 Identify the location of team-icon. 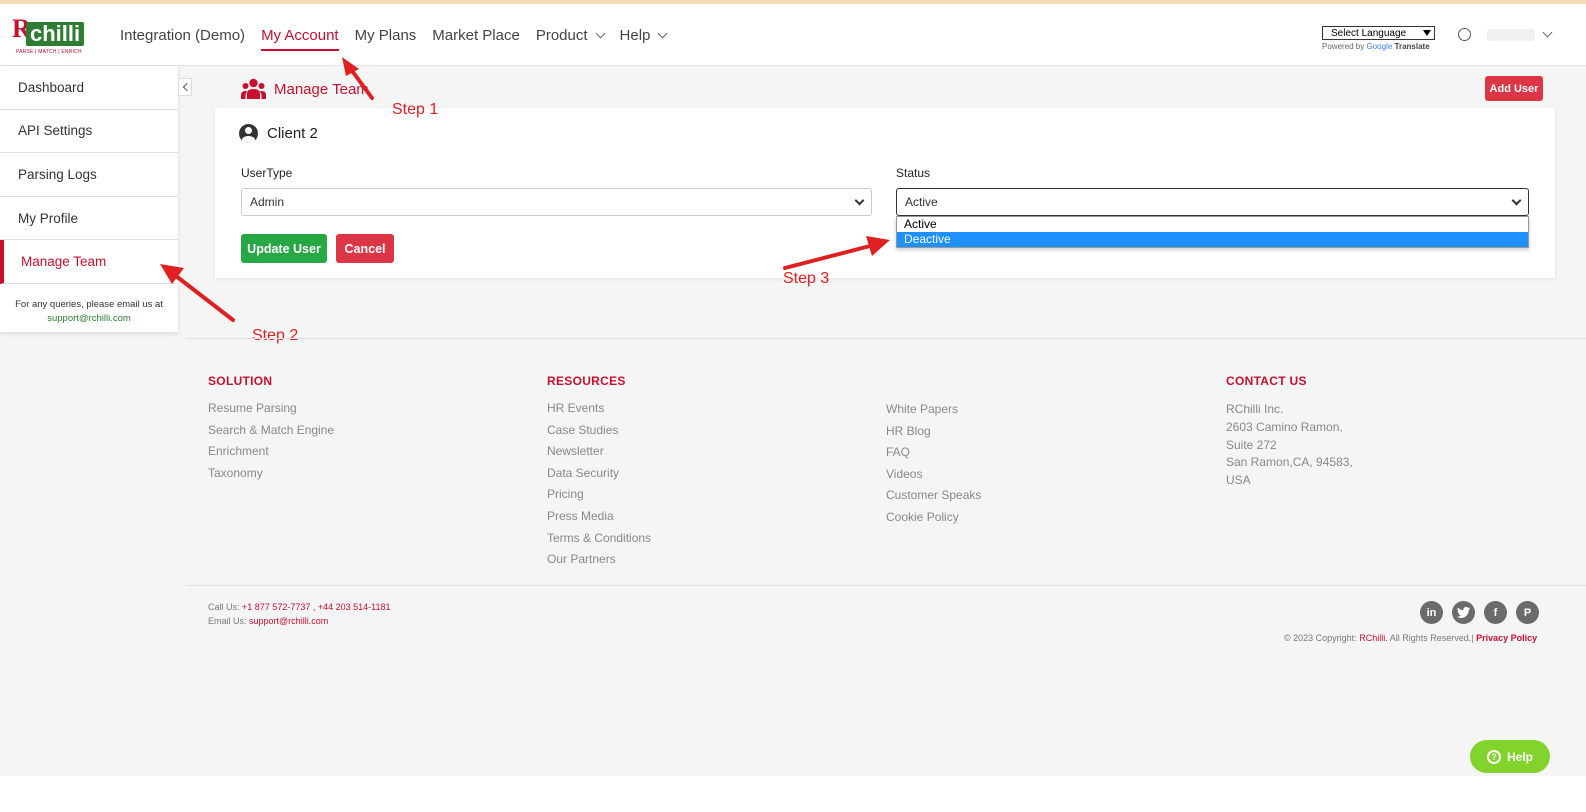
(253, 88).